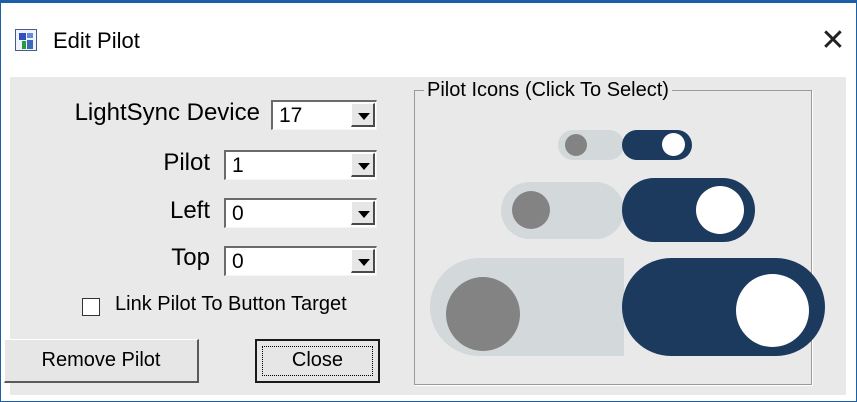 The image size is (857, 402). I want to click on pilot-icon-medium-on, so click(688, 210).